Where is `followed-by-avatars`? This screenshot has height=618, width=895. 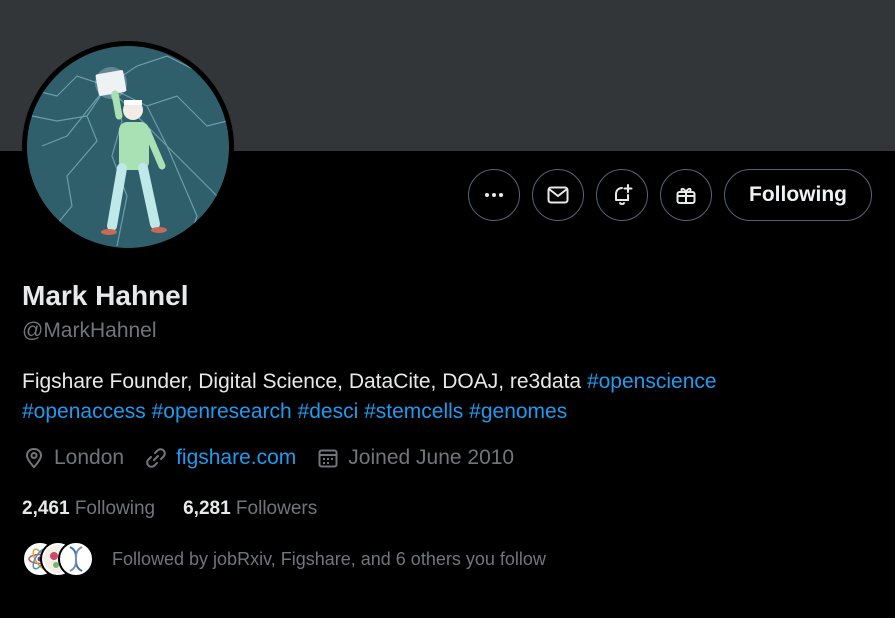 followed-by-avatars is located at coordinates (58, 559).